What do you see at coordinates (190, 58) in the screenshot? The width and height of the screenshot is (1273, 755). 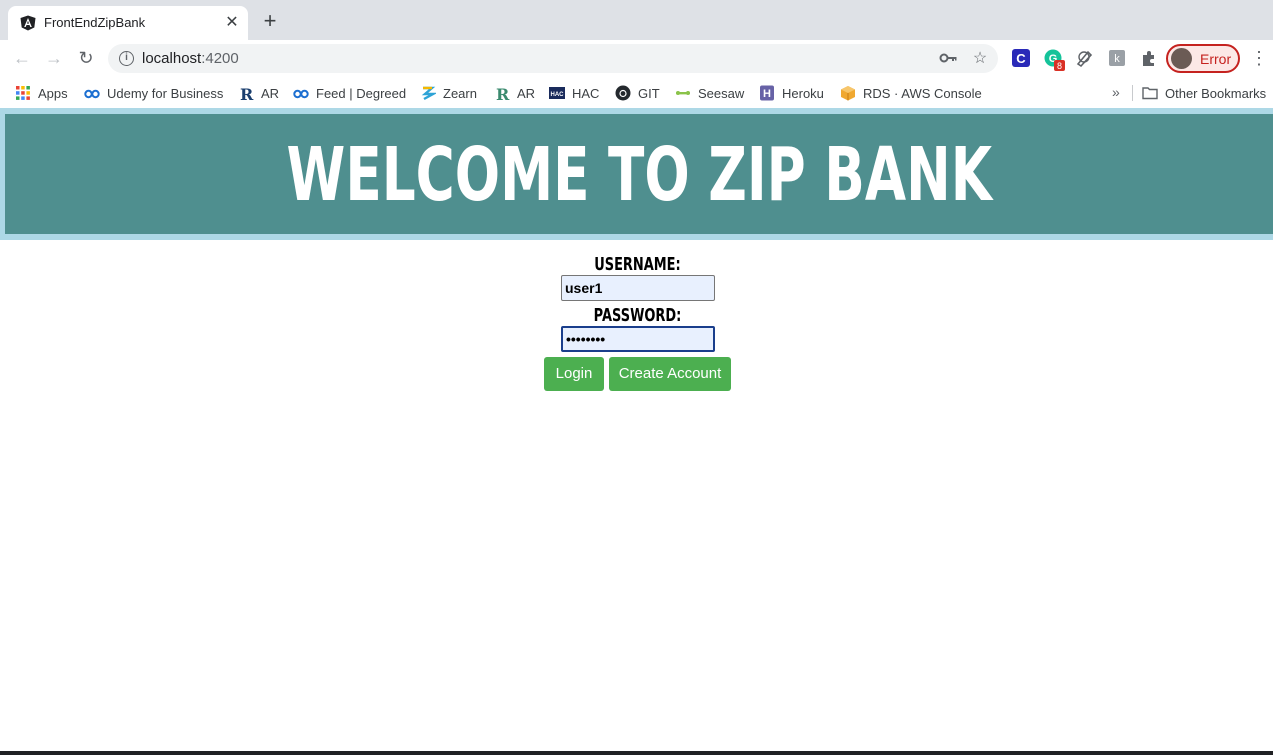 I see `url-text: localhost:4200` at bounding box center [190, 58].